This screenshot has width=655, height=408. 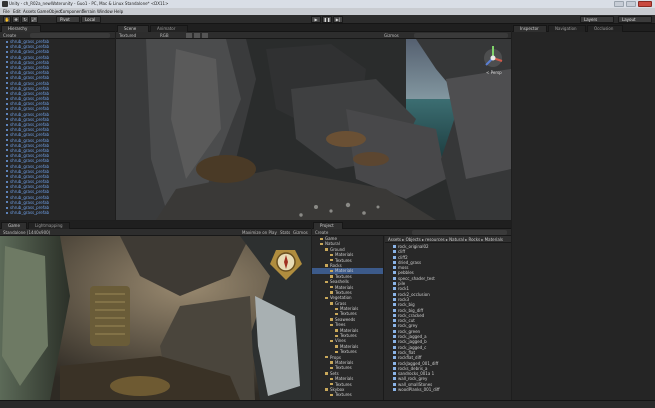 What do you see at coordinates (105, 11) in the screenshot?
I see `menu-window: Window` at bounding box center [105, 11].